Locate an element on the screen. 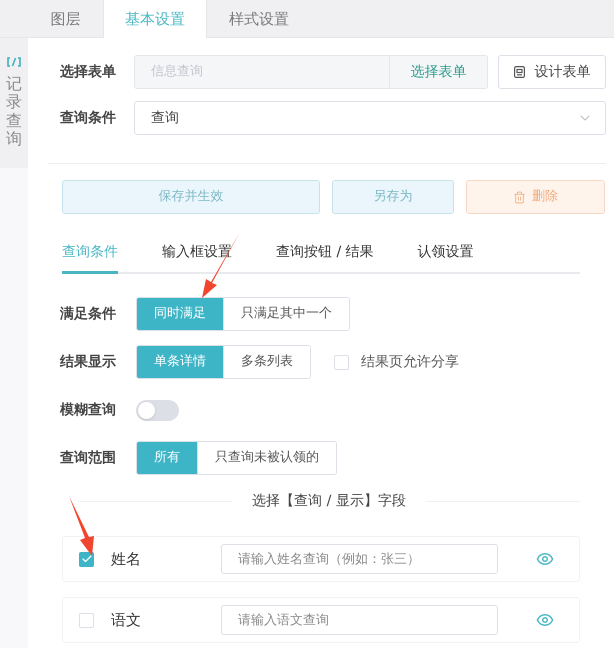 Image resolution: width=614 pixels, height=648 pixels. segment-option: 单条详情 is located at coordinates (180, 362).